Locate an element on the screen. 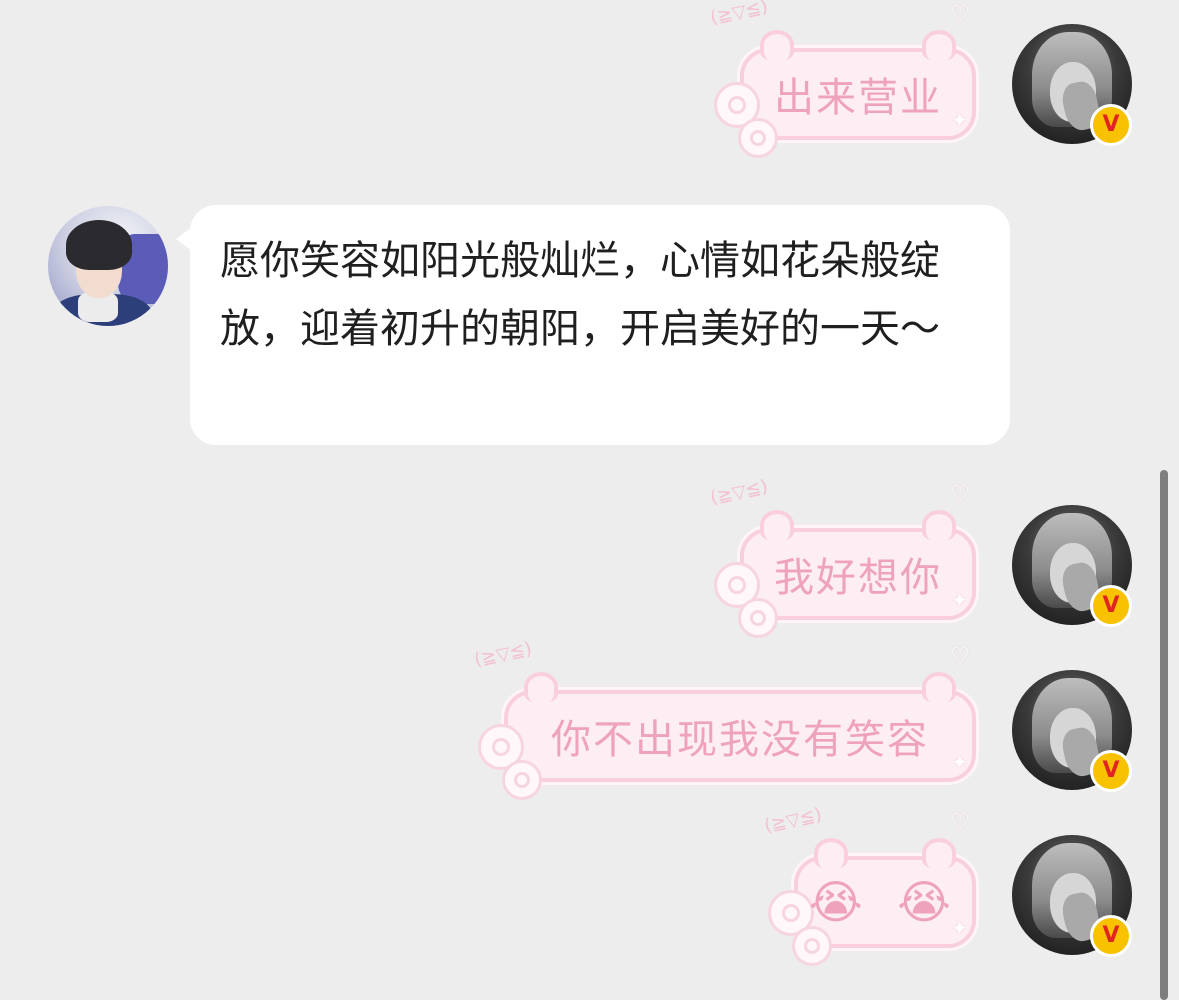  message-text: 我好想你 is located at coordinates (858, 578).